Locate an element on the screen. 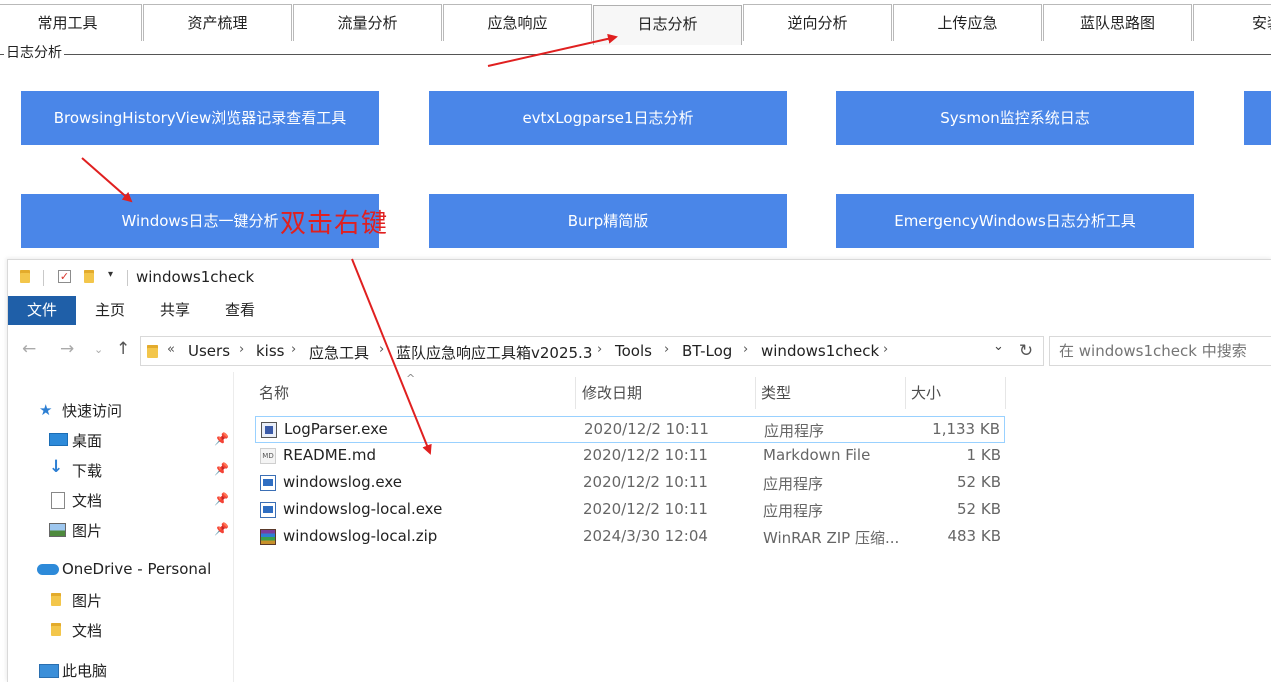 The height and width of the screenshot is (682, 1271). nav-this-pc: 此电脑 is located at coordinates (84, 670).